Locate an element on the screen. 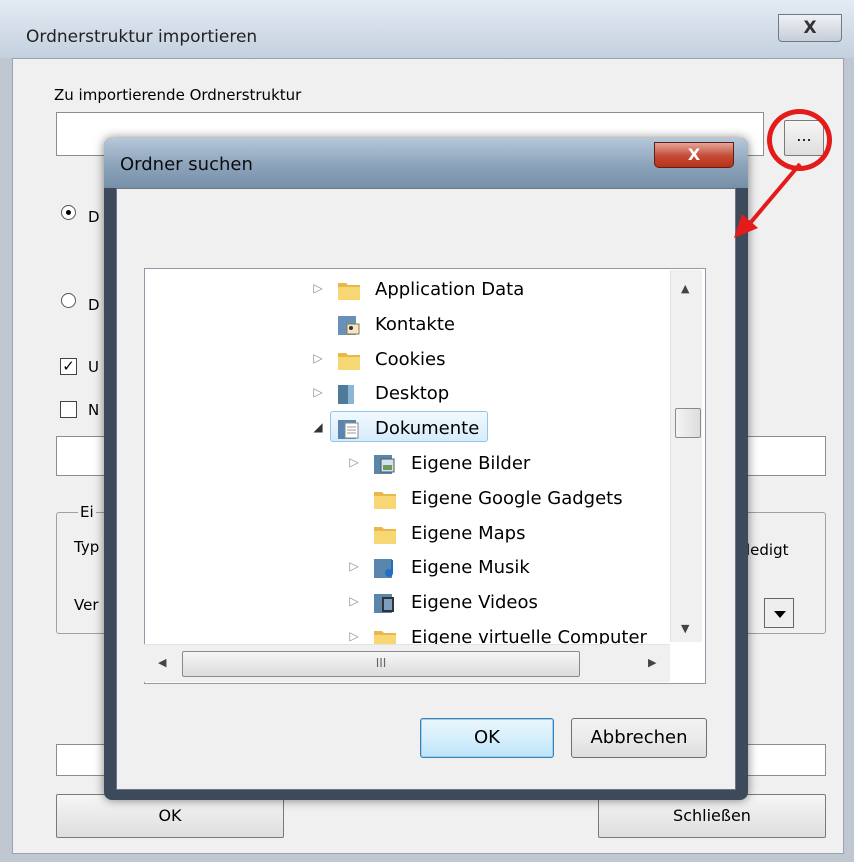 The height and width of the screenshot is (862, 854). scroll-down-icon: ▼ is located at coordinates (685, 628).